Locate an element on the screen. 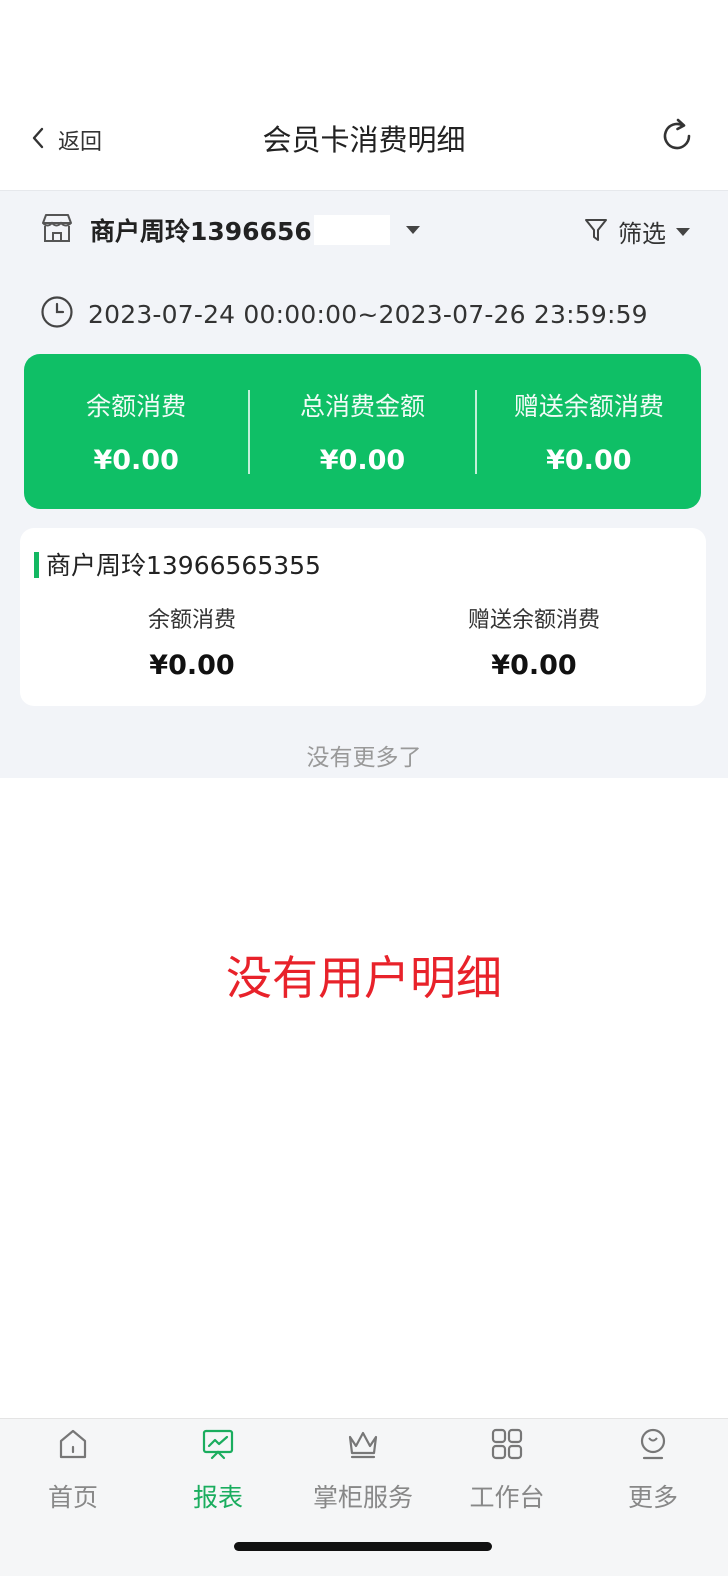 The width and height of the screenshot is (728, 1576). clock-icon is located at coordinates (57, 314).